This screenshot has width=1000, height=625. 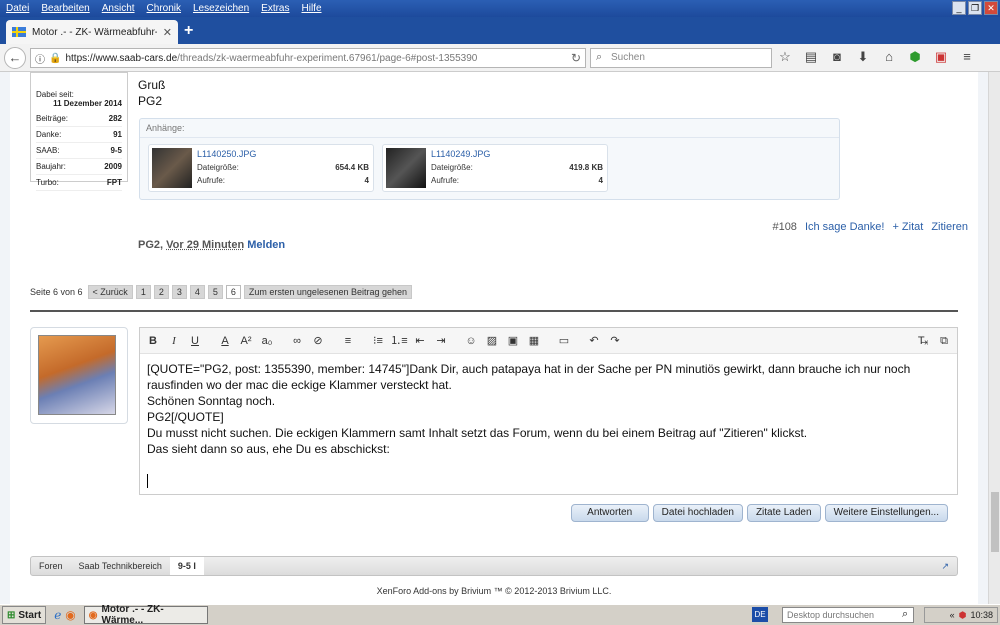 What do you see at coordinates (889, 57) in the screenshot?
I see `home-icon: ⌂` at bounding box center [889, 57].